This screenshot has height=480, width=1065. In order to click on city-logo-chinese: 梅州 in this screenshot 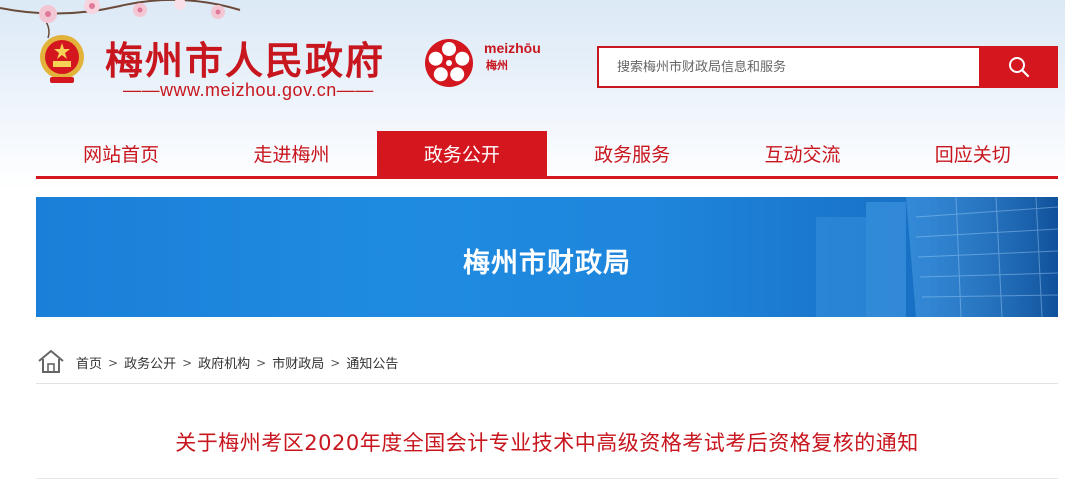, I will do `click(497, 65)`.